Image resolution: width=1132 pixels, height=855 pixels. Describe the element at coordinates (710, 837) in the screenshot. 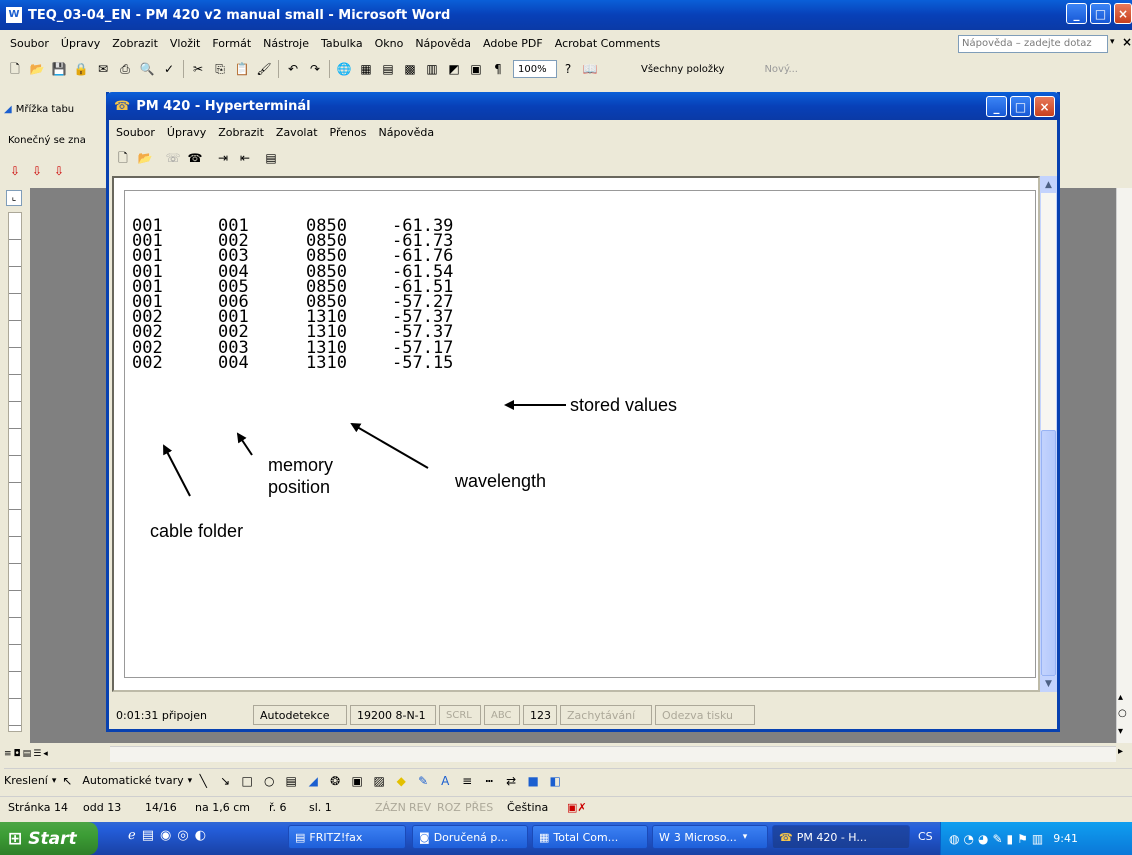

I see `taskbar-item-microsoft: W3 Microso... ▾` at that location.